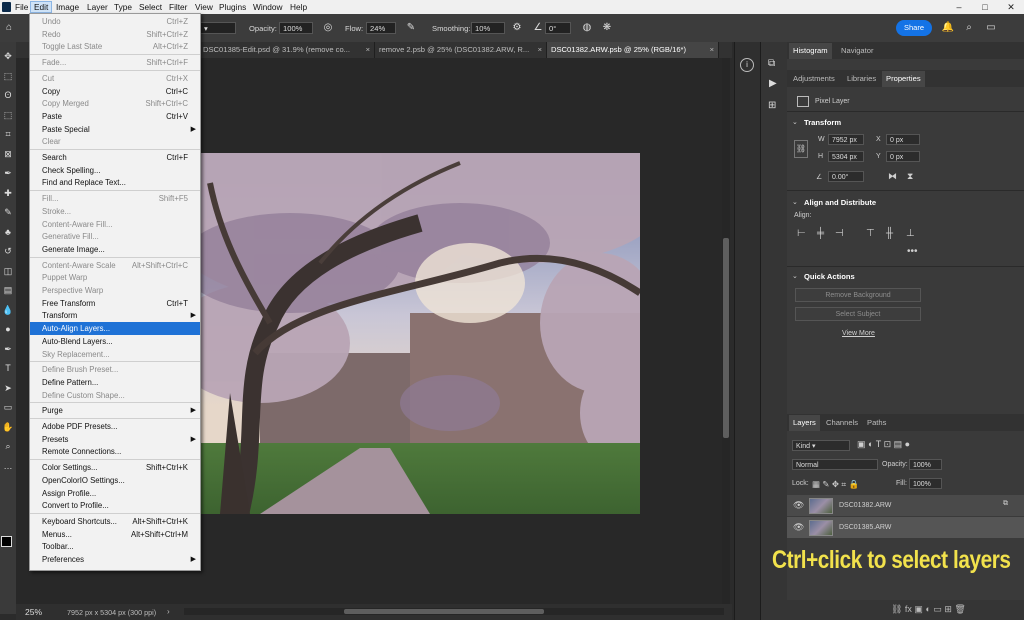  Describe the element at coordinates (991, 28) in the screenshot. I see `workspace-icon: ▭` at that location.